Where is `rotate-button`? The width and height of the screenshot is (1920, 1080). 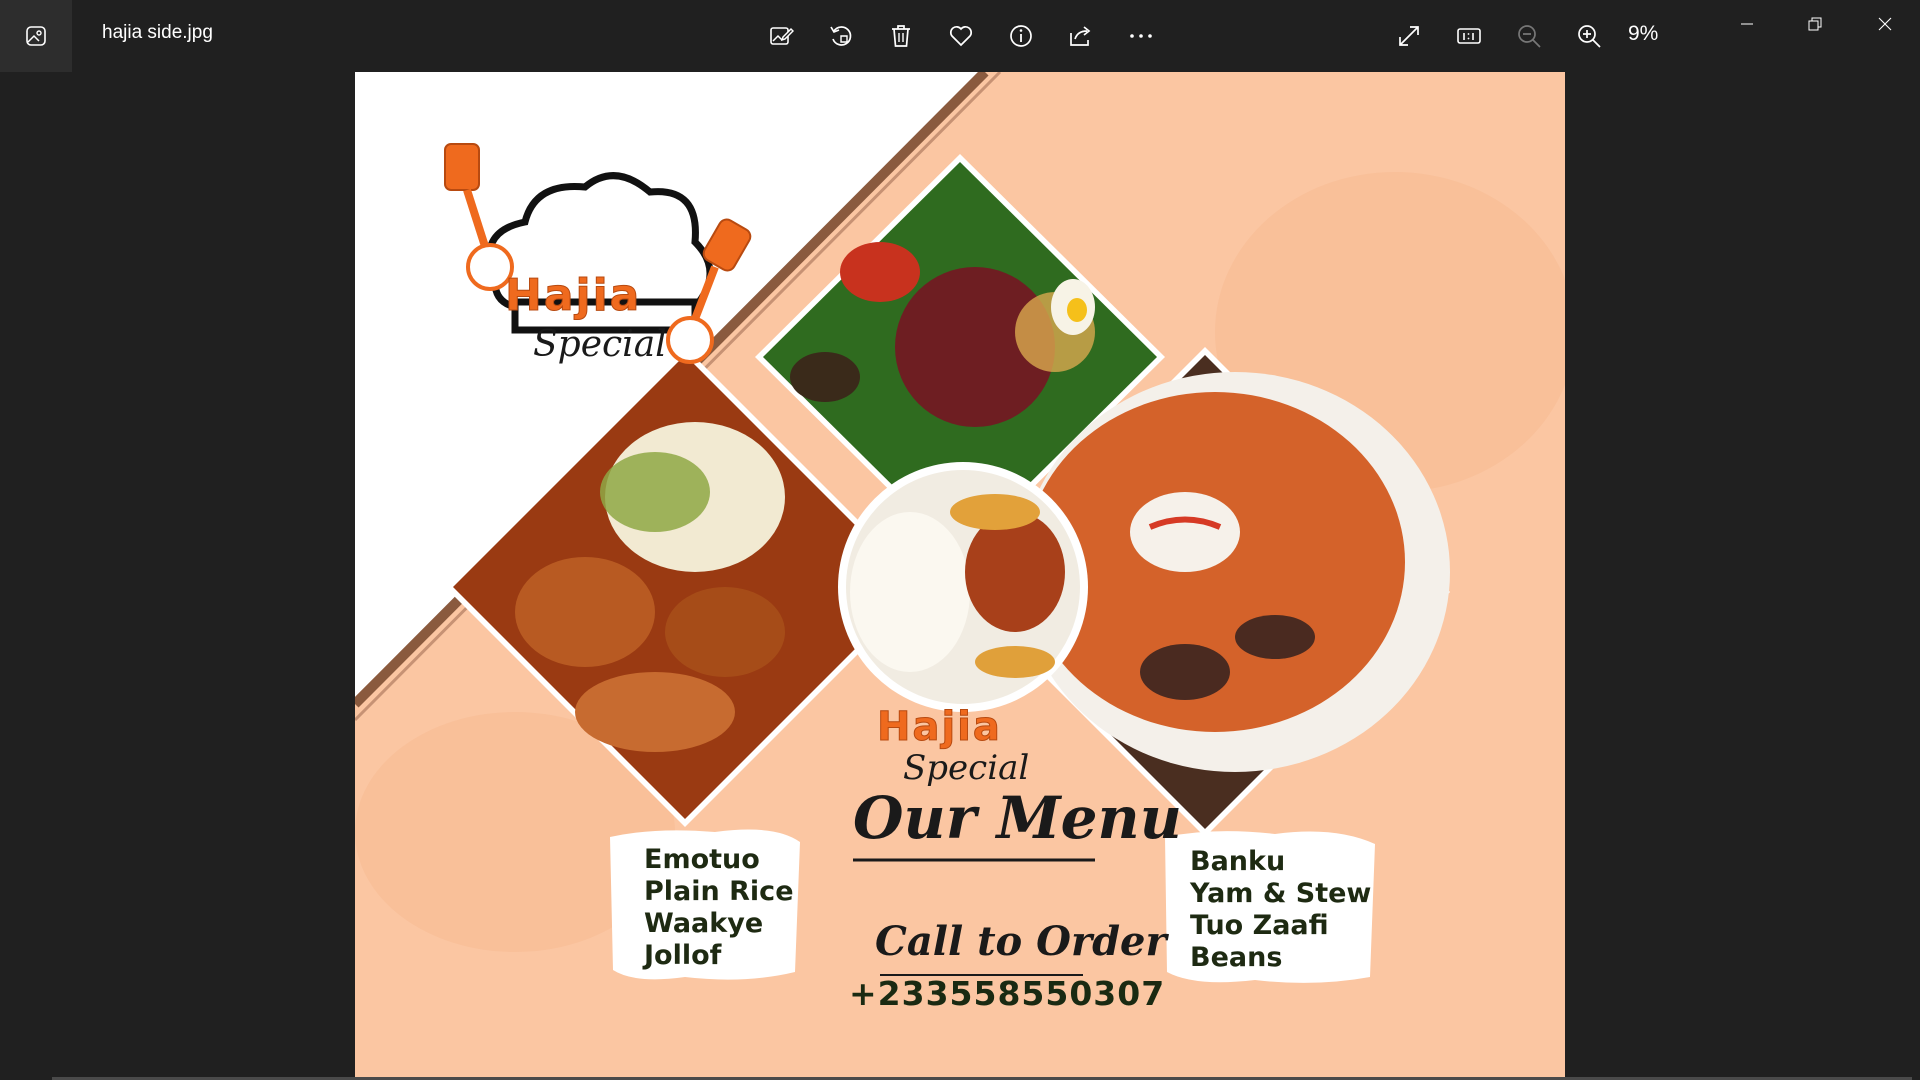
rotate-button is located at coordinates (841, 36).